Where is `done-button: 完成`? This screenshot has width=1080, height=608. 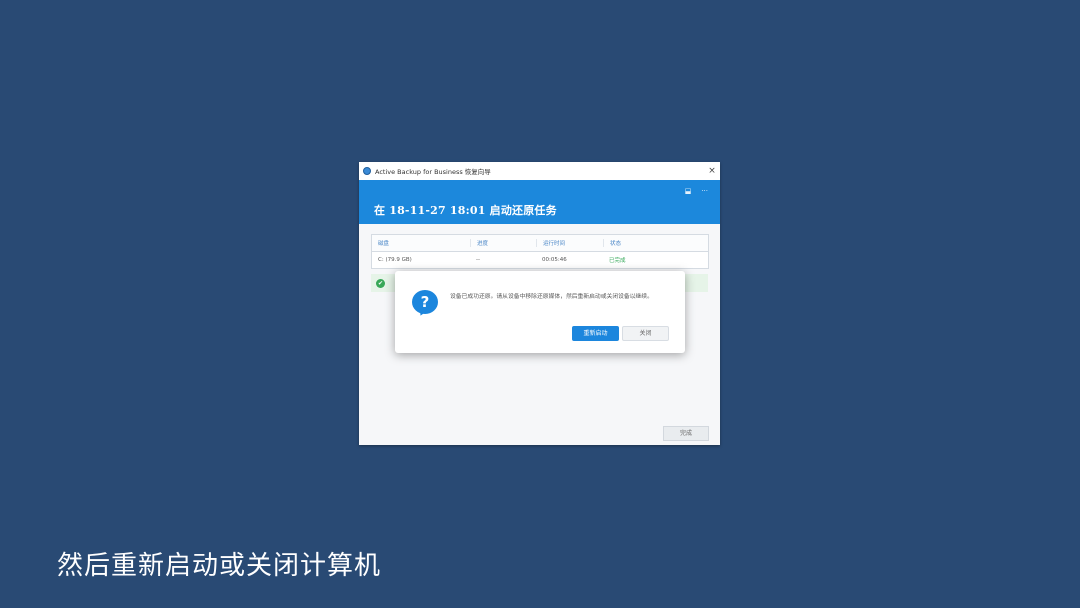 done-button: 完成 is located at coordinates (686, 433).